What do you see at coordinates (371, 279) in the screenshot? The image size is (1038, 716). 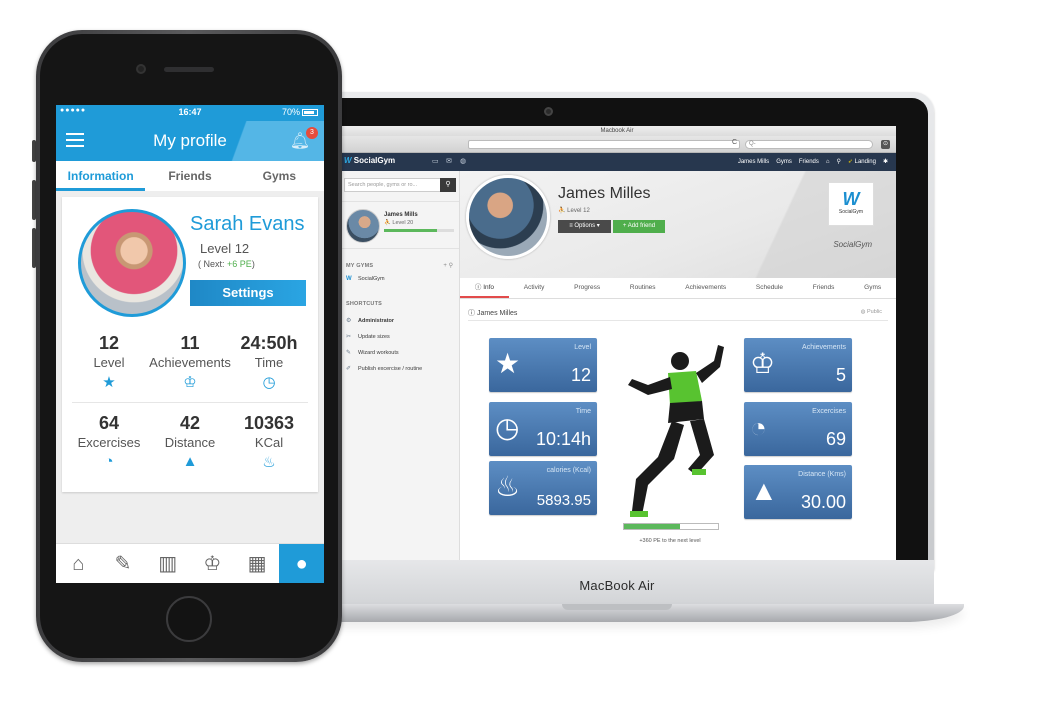 I see `sidebar-gym-label: SocialGym` at bounding box center [371, 279].